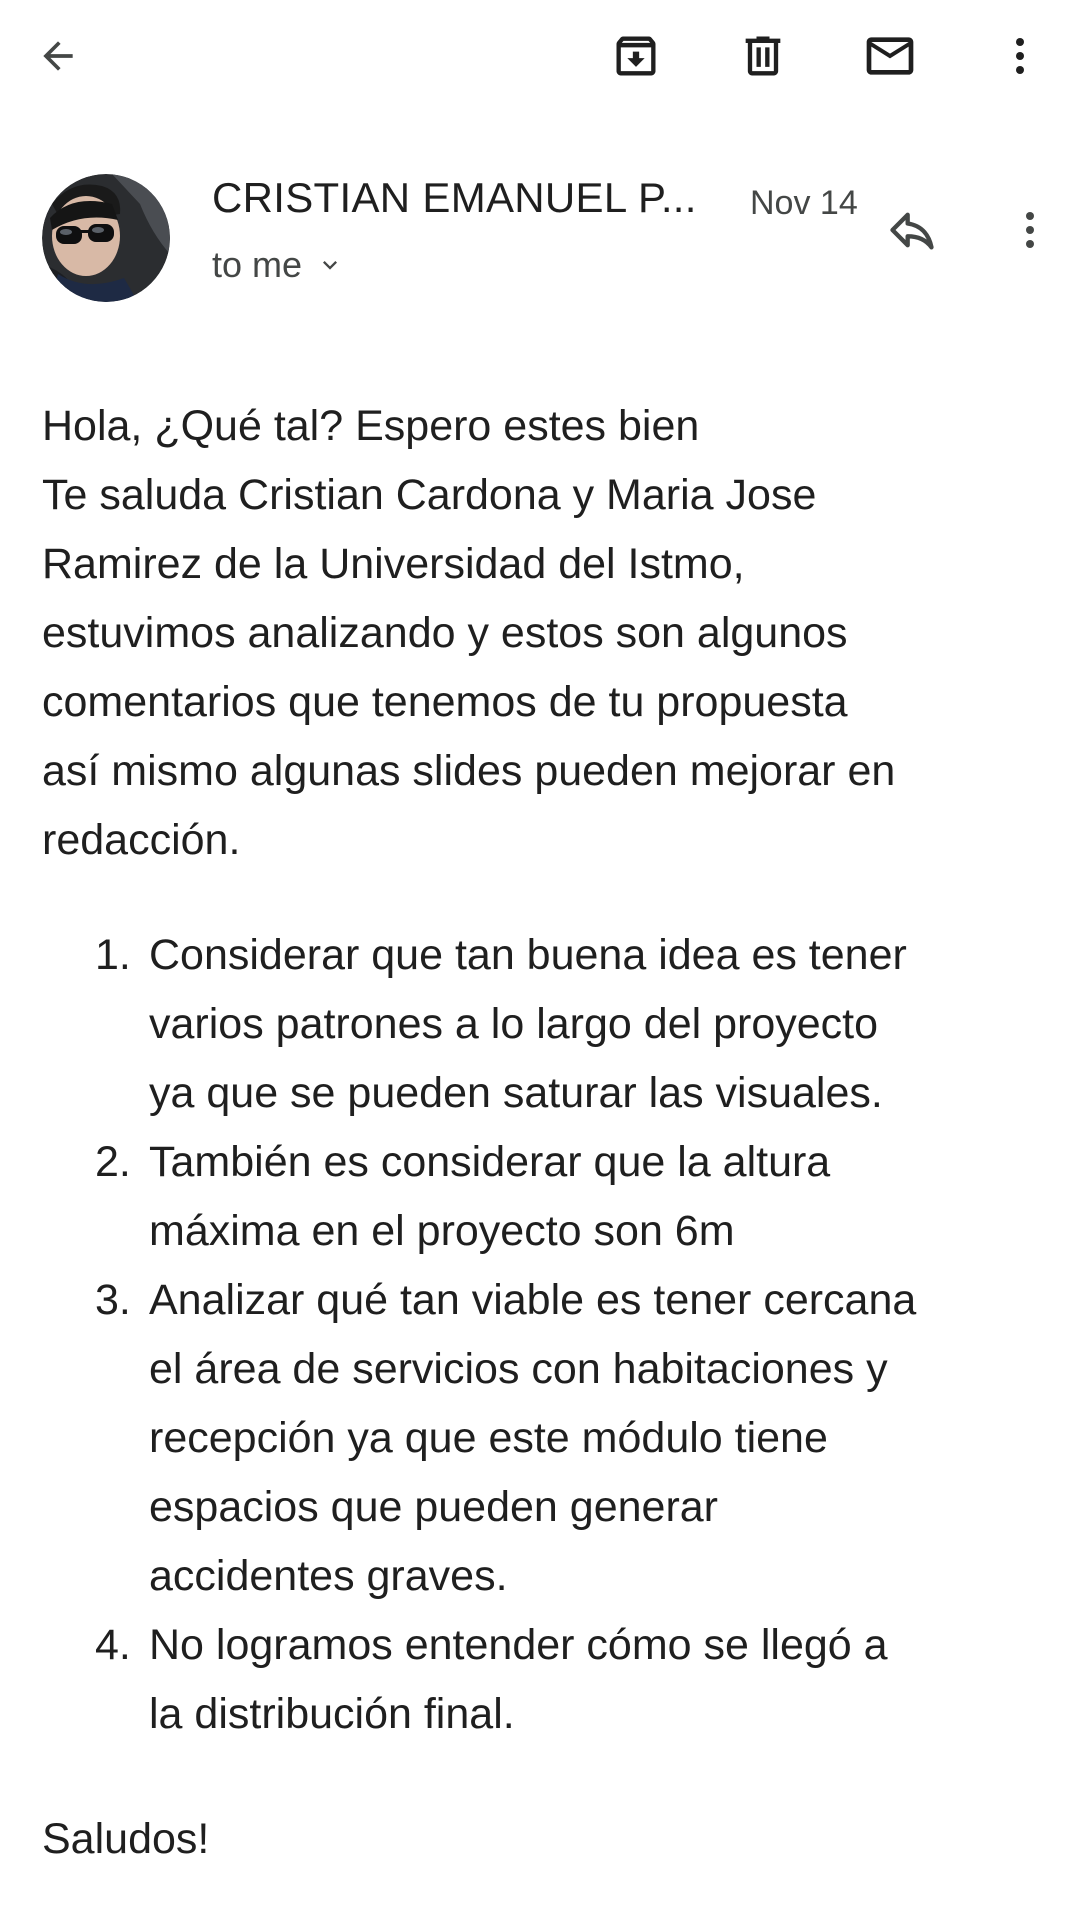  I want to click on message-closing: Saludos!, so click(126, 1839).